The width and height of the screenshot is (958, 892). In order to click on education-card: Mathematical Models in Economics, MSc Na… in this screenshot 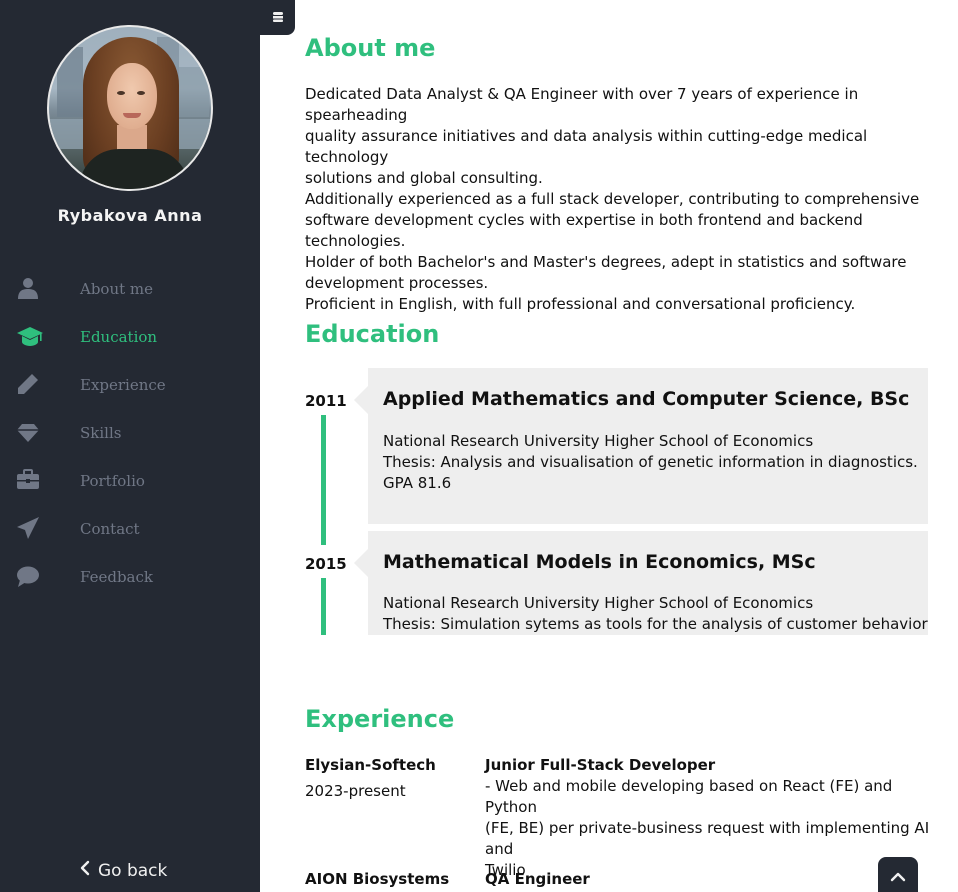, I will do `click(641, 583)`.